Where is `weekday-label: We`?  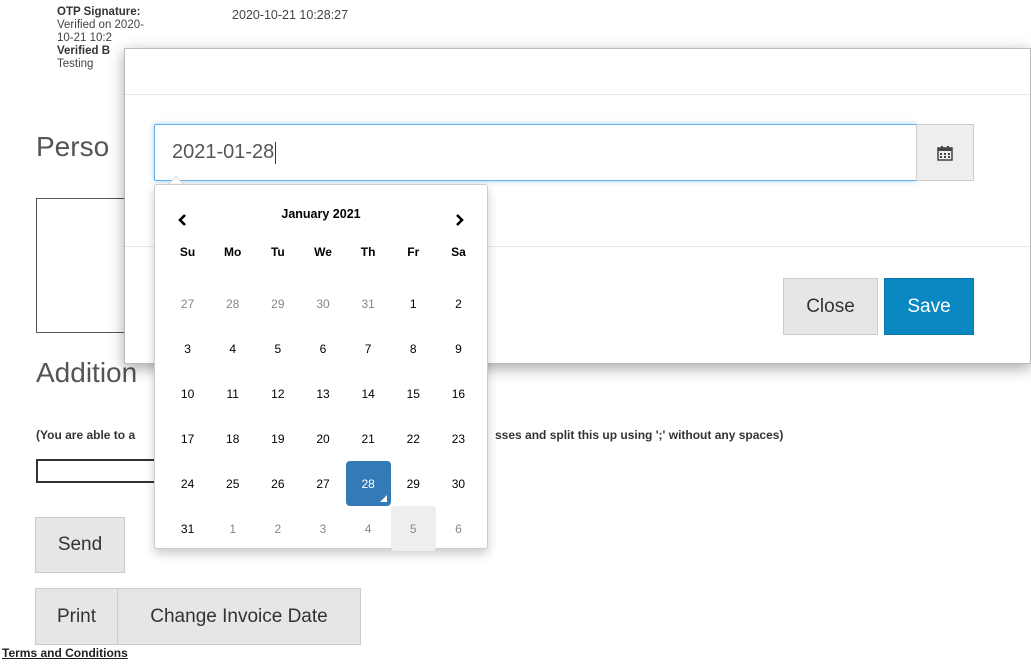 weekday-label: We is located at coordinates (323, 252).